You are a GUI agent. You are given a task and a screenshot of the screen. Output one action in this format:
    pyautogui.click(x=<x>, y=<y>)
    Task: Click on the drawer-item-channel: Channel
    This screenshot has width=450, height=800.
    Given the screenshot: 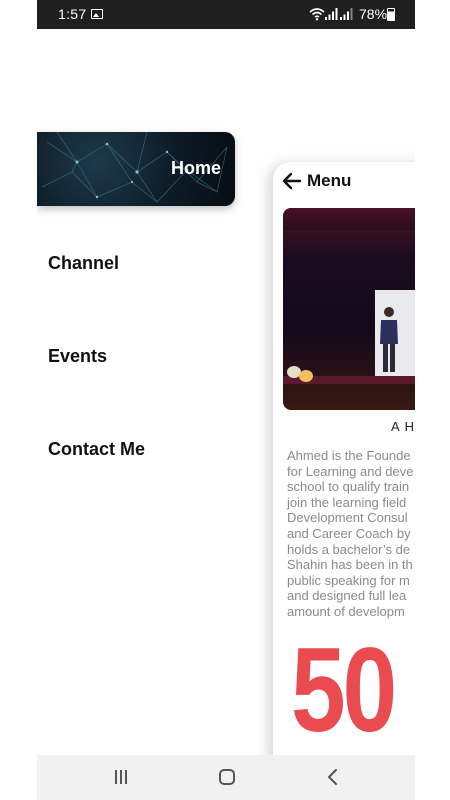 What is the action you would take?
    pyautogui.click(x=83, y=263)
    